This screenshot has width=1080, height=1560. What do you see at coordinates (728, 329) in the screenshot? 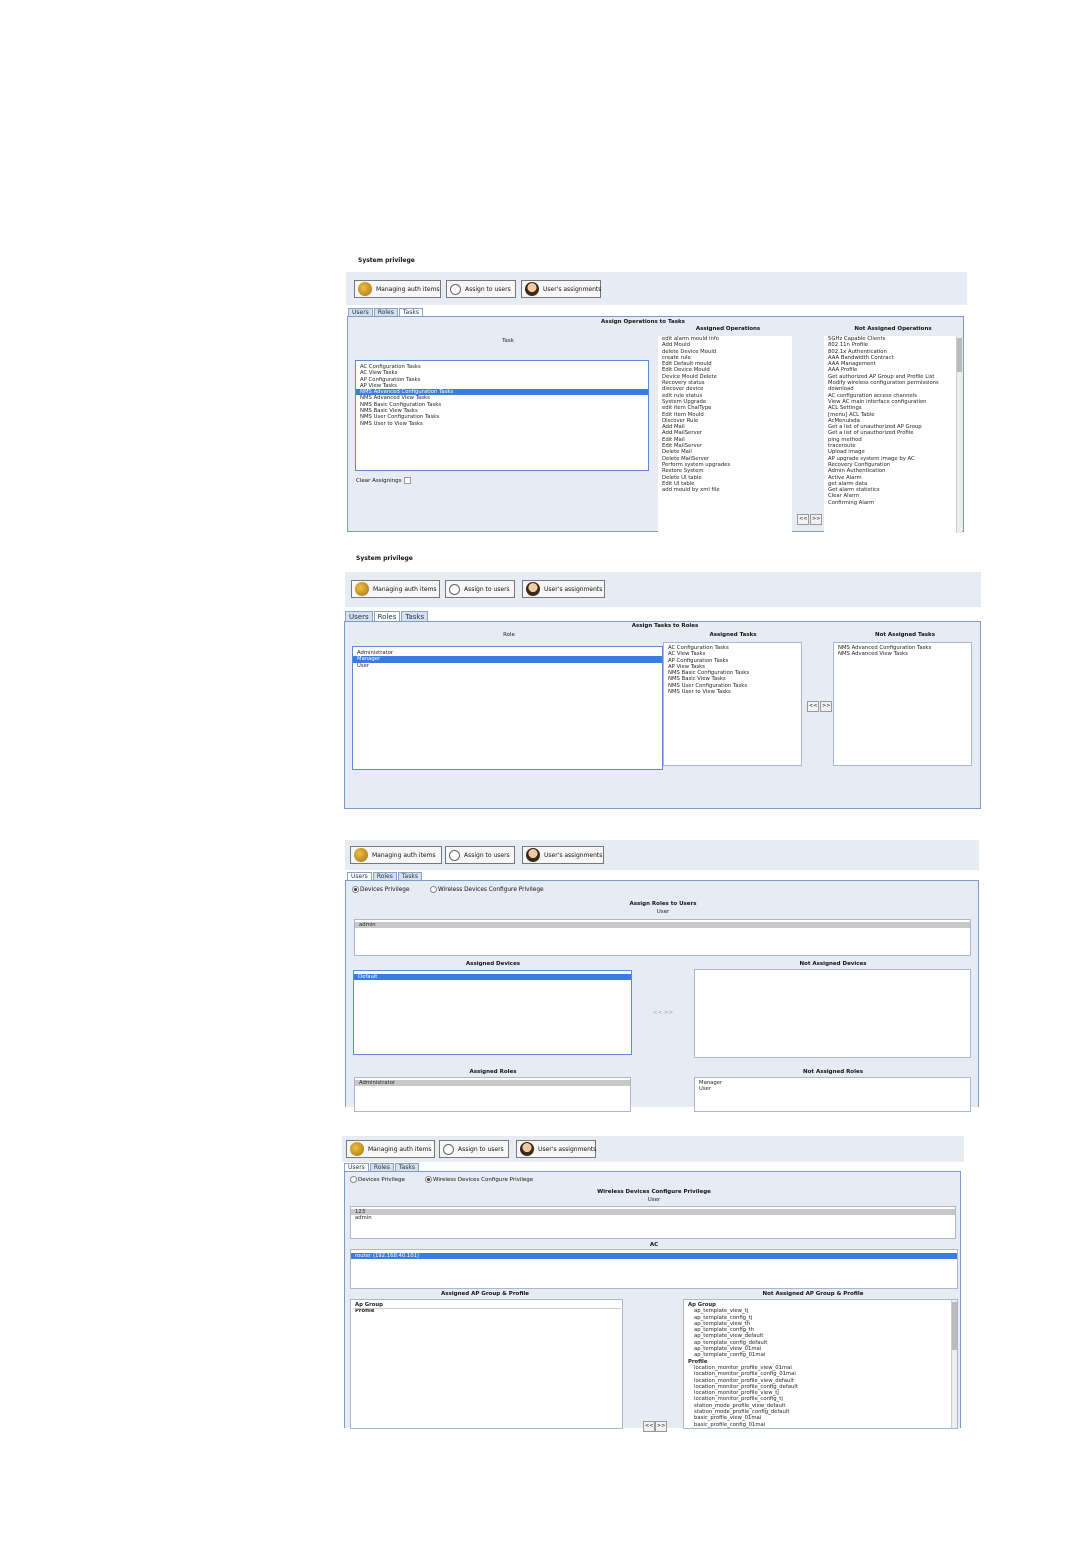
I see `assigned-operations-header: Assigned Operations` at bounding box center [728, 329].